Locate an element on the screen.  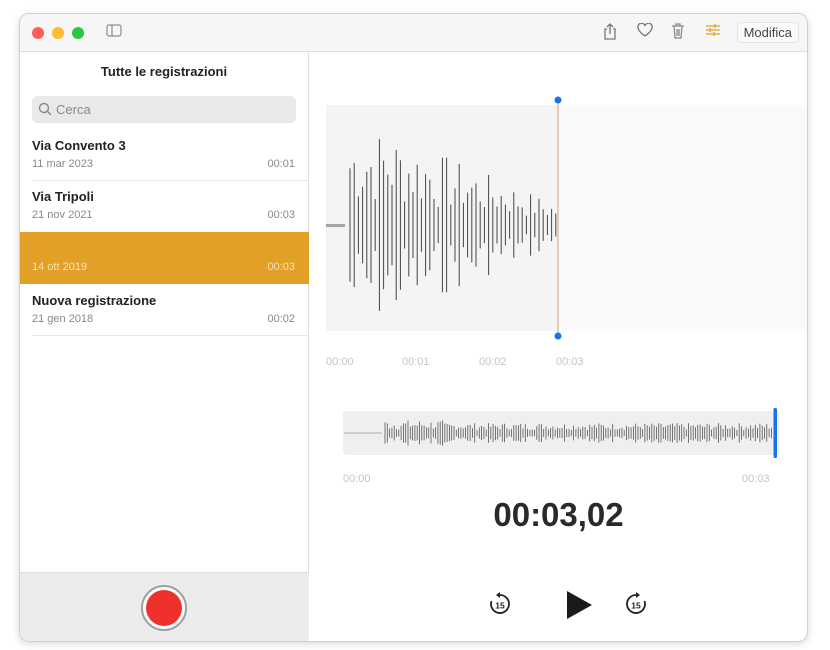
skip-forward-label: 15 is located at coordinates (636, 606).